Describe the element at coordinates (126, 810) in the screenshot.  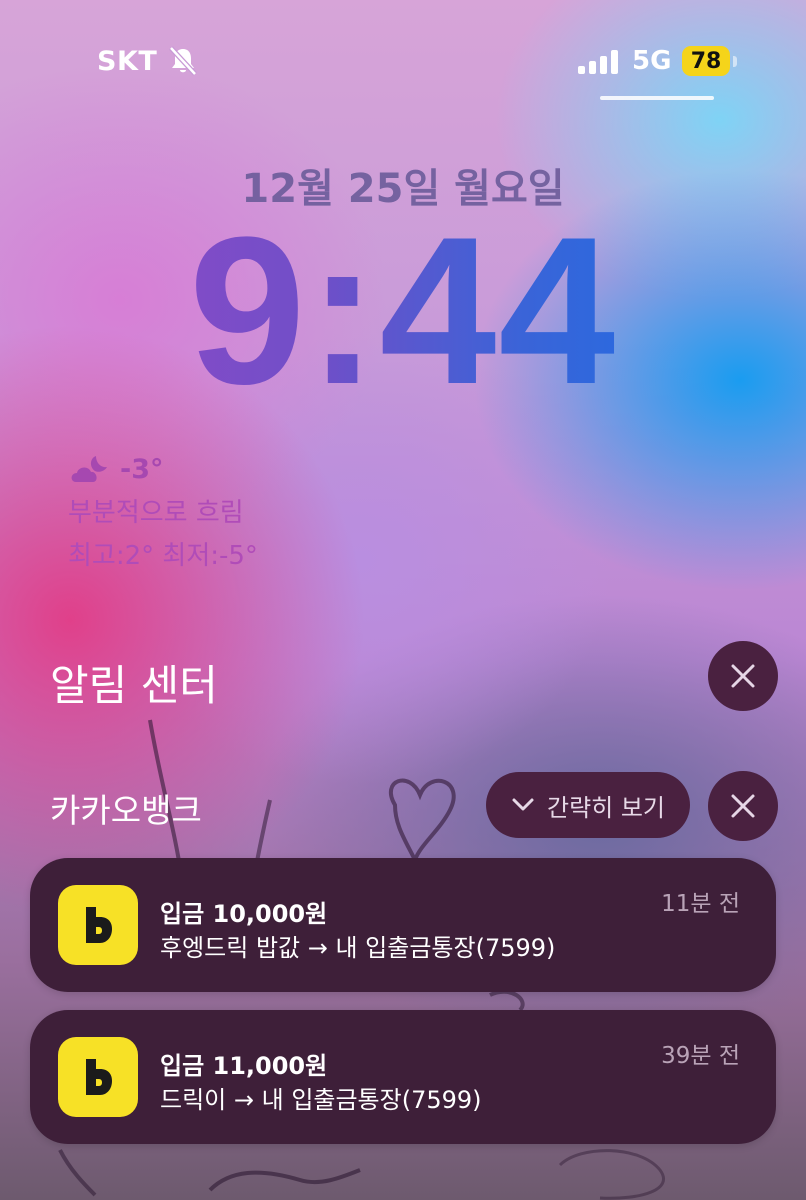
I see `notification-group-title: 카카오뱅크` at that location.